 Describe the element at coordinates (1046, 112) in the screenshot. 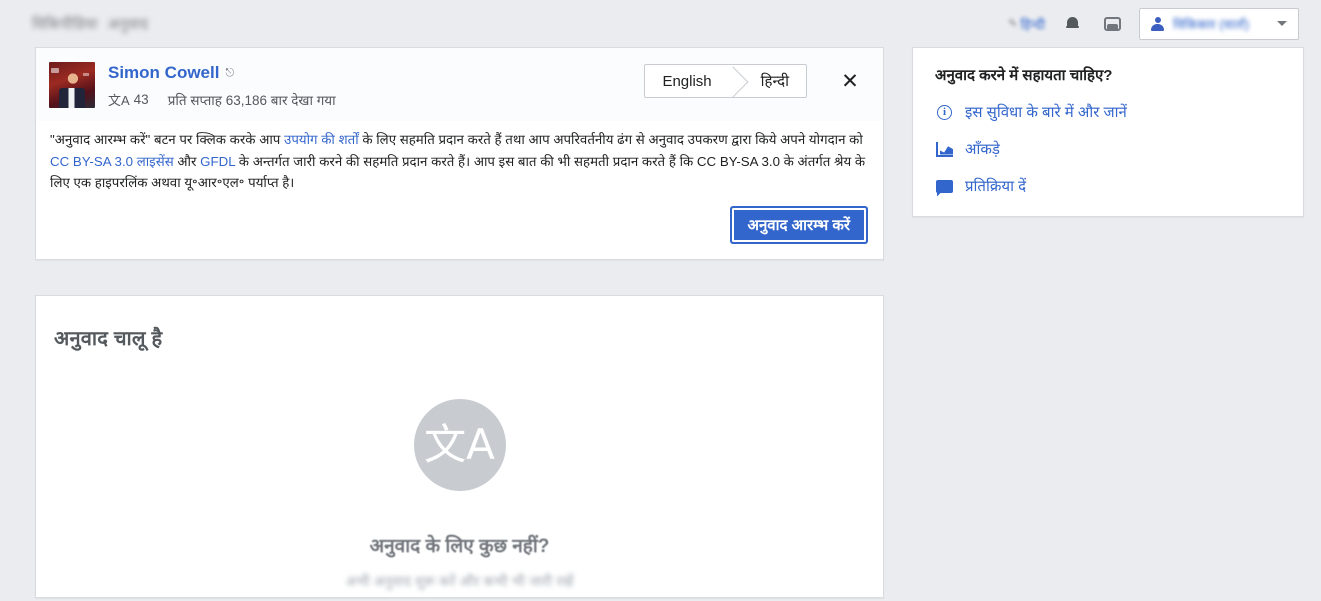

I see `help-link-label: इस सुविधा के बारे में और जानें` at that location.